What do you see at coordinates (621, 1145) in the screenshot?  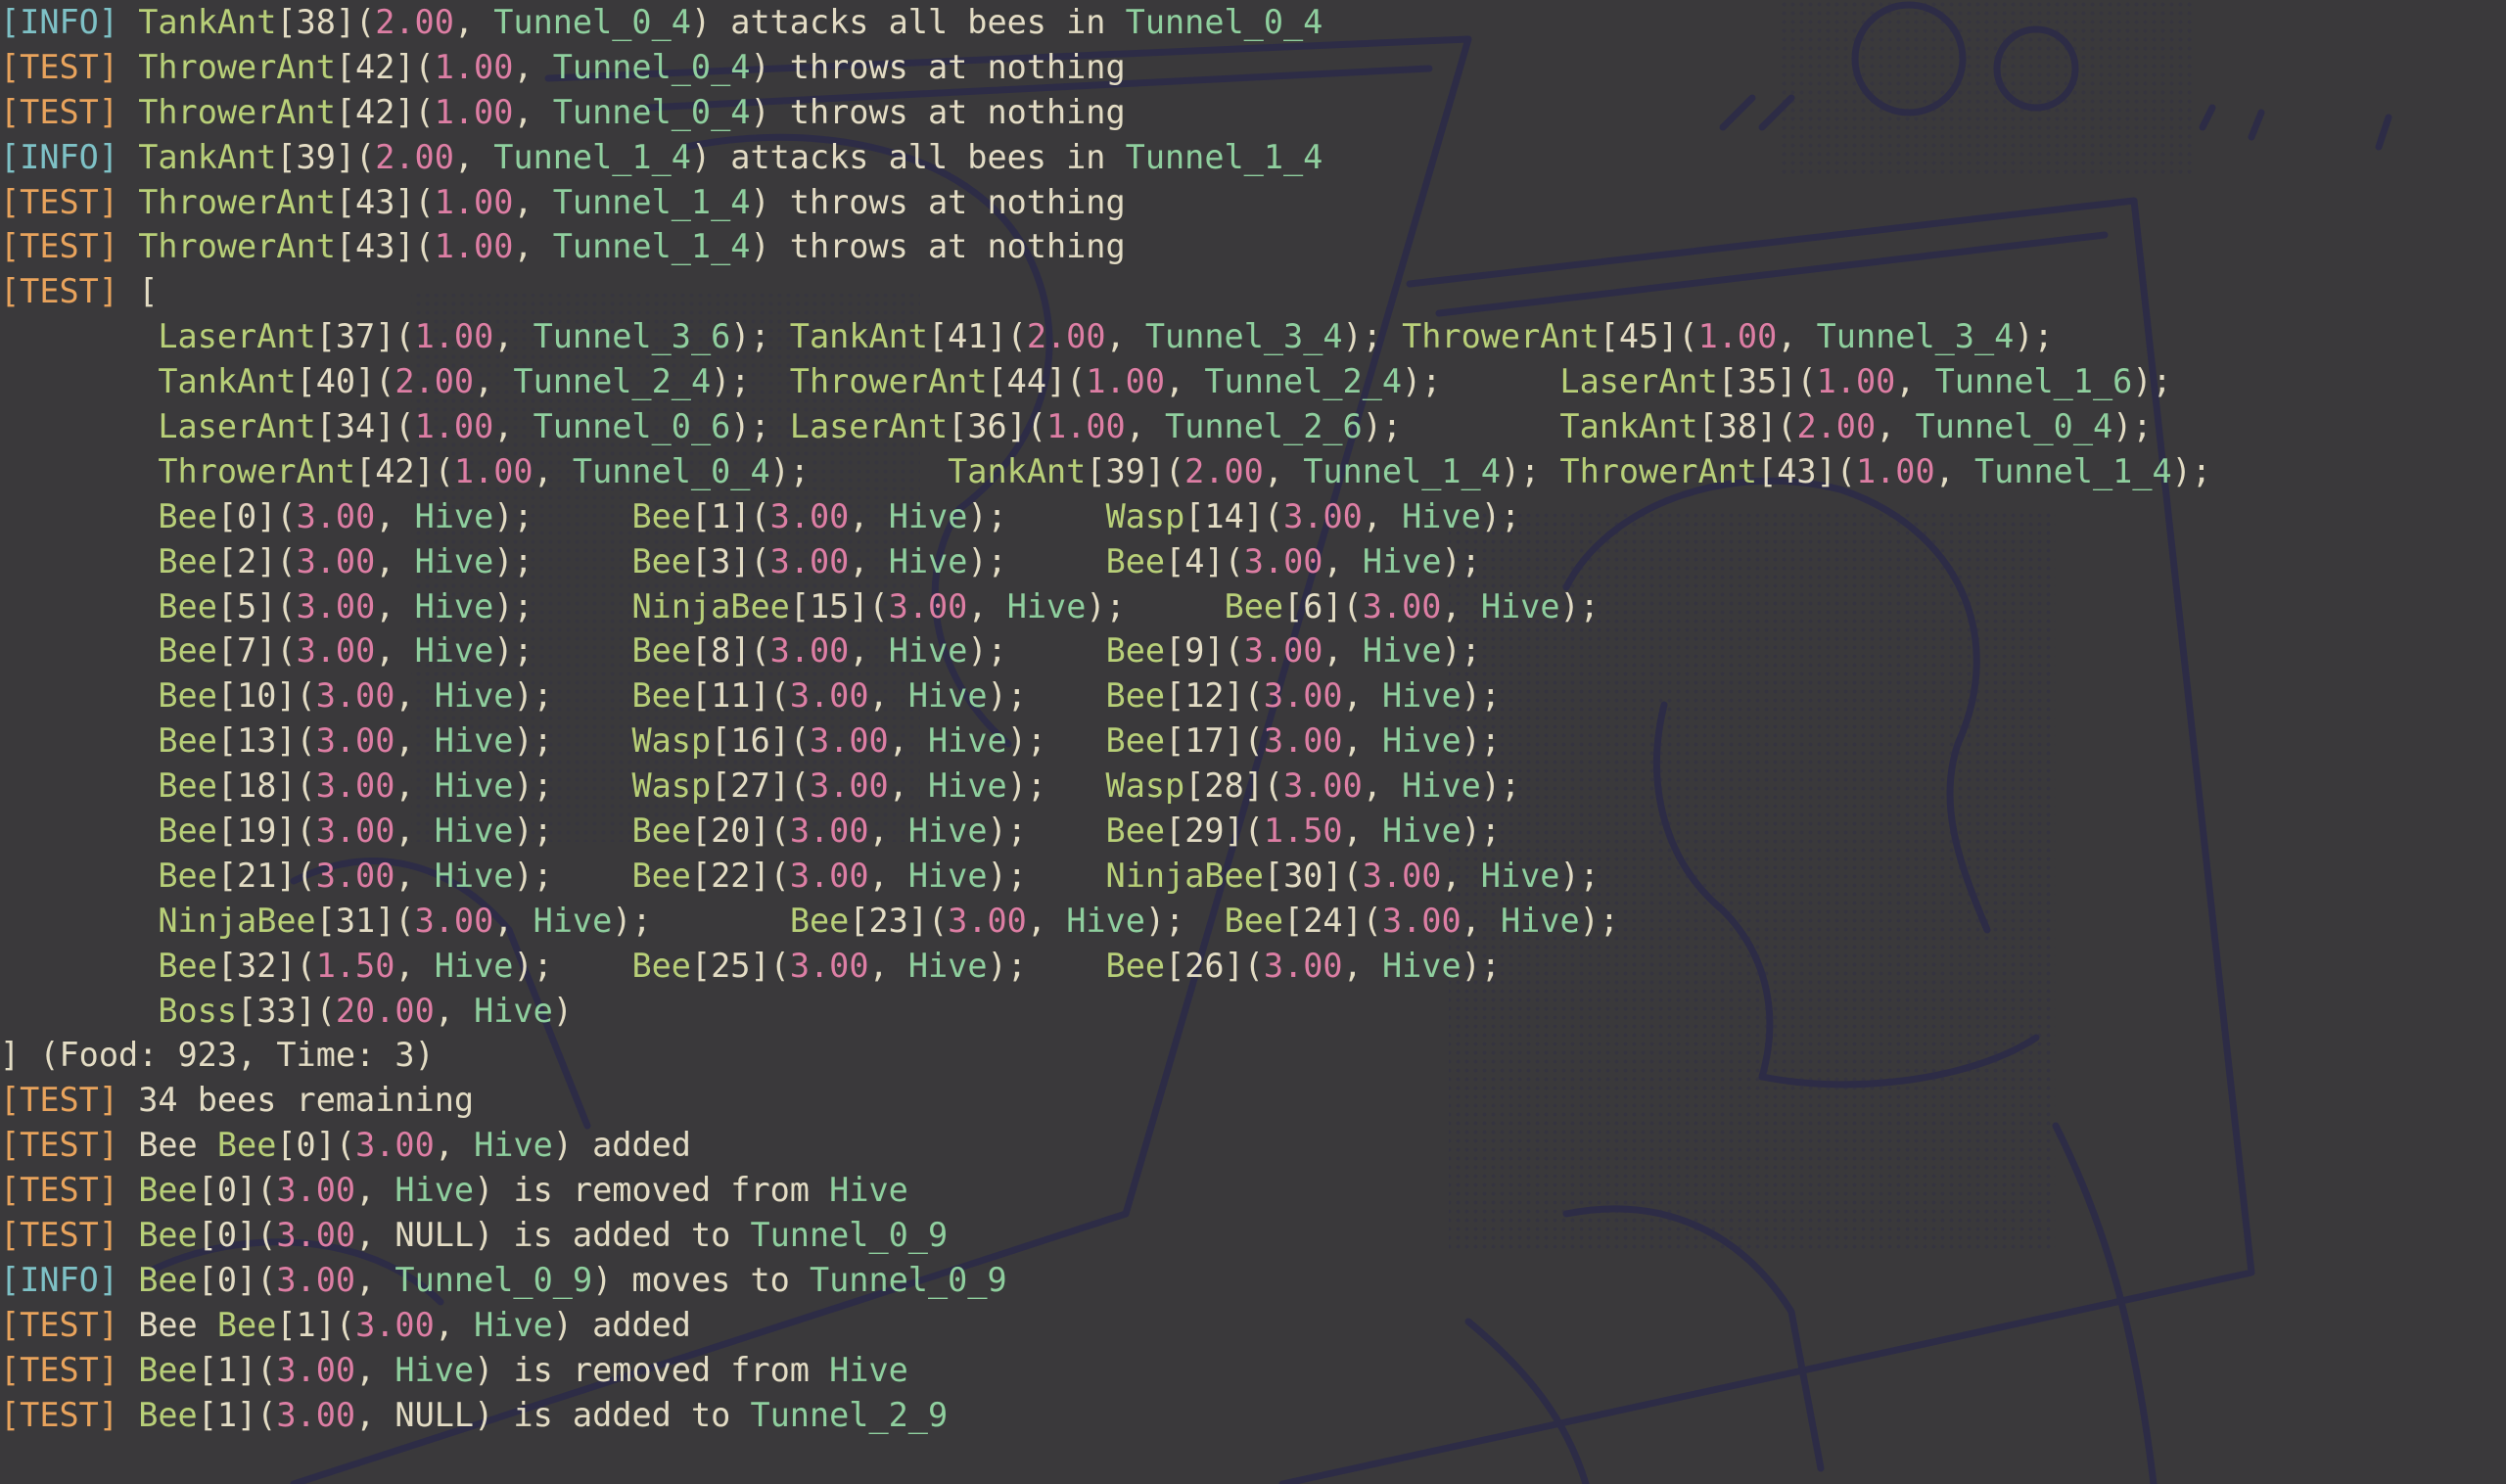 I see `log-text: ) added` at bounding box center [621, 1145].